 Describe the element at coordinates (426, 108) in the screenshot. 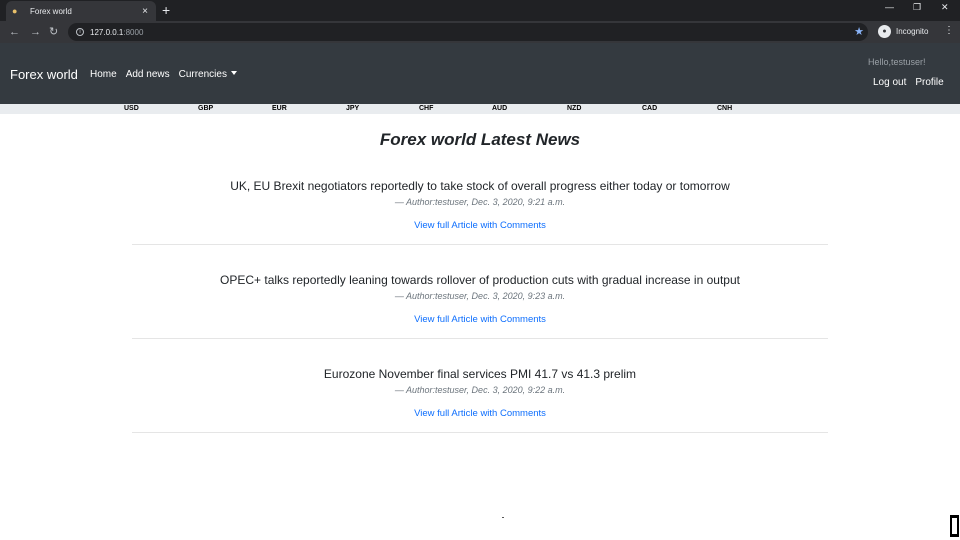

I see `currency-item: CHF` at that location.